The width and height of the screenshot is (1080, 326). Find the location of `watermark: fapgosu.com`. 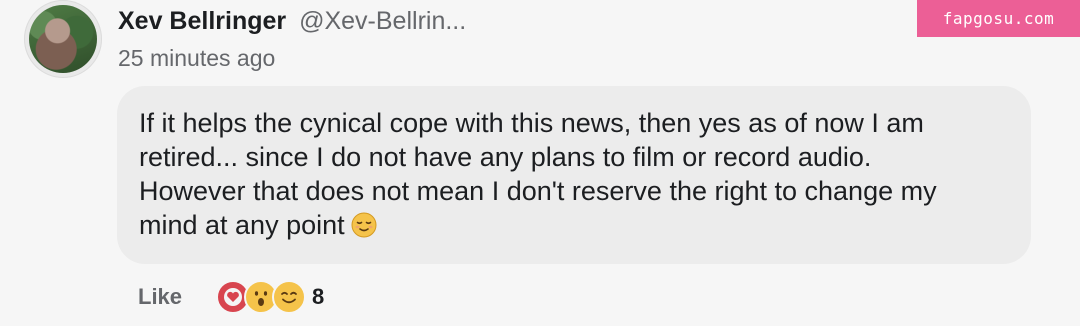

watermark: fapgosu.com is located at coordinates (998, 18).